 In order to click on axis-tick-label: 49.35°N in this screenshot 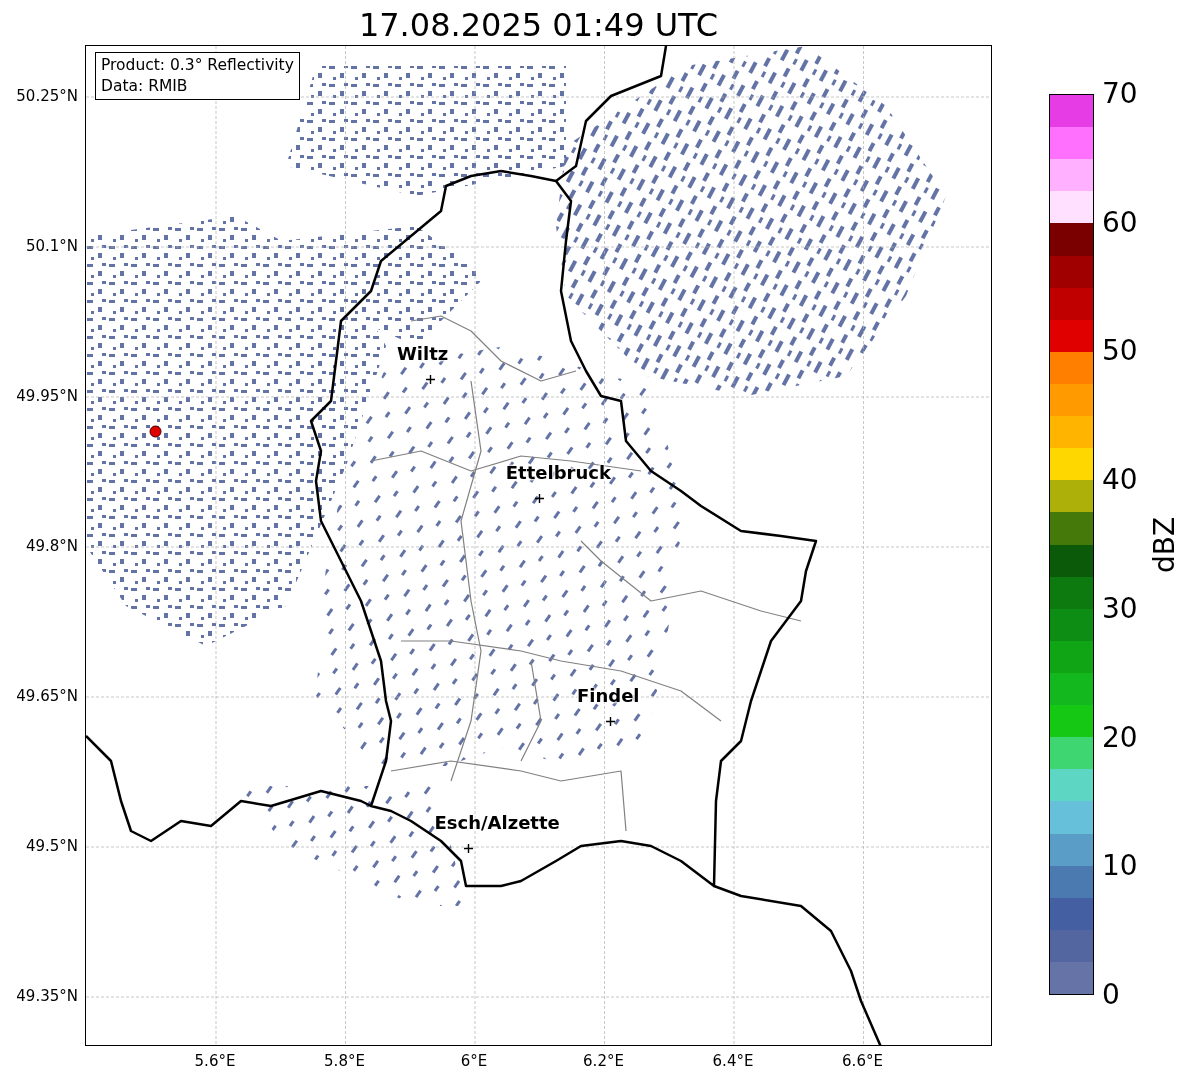, I will do `click(47, 996)`.